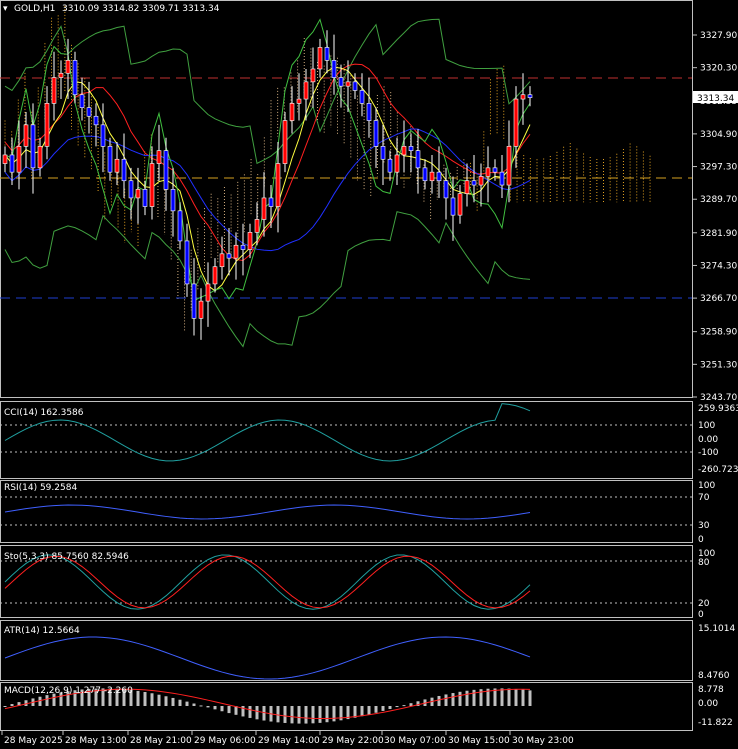  What do you see at coordinates (5, 9) in the screenshot?
I see `chart-dropdown-icon: ▾` at bounding box center [5, 9].